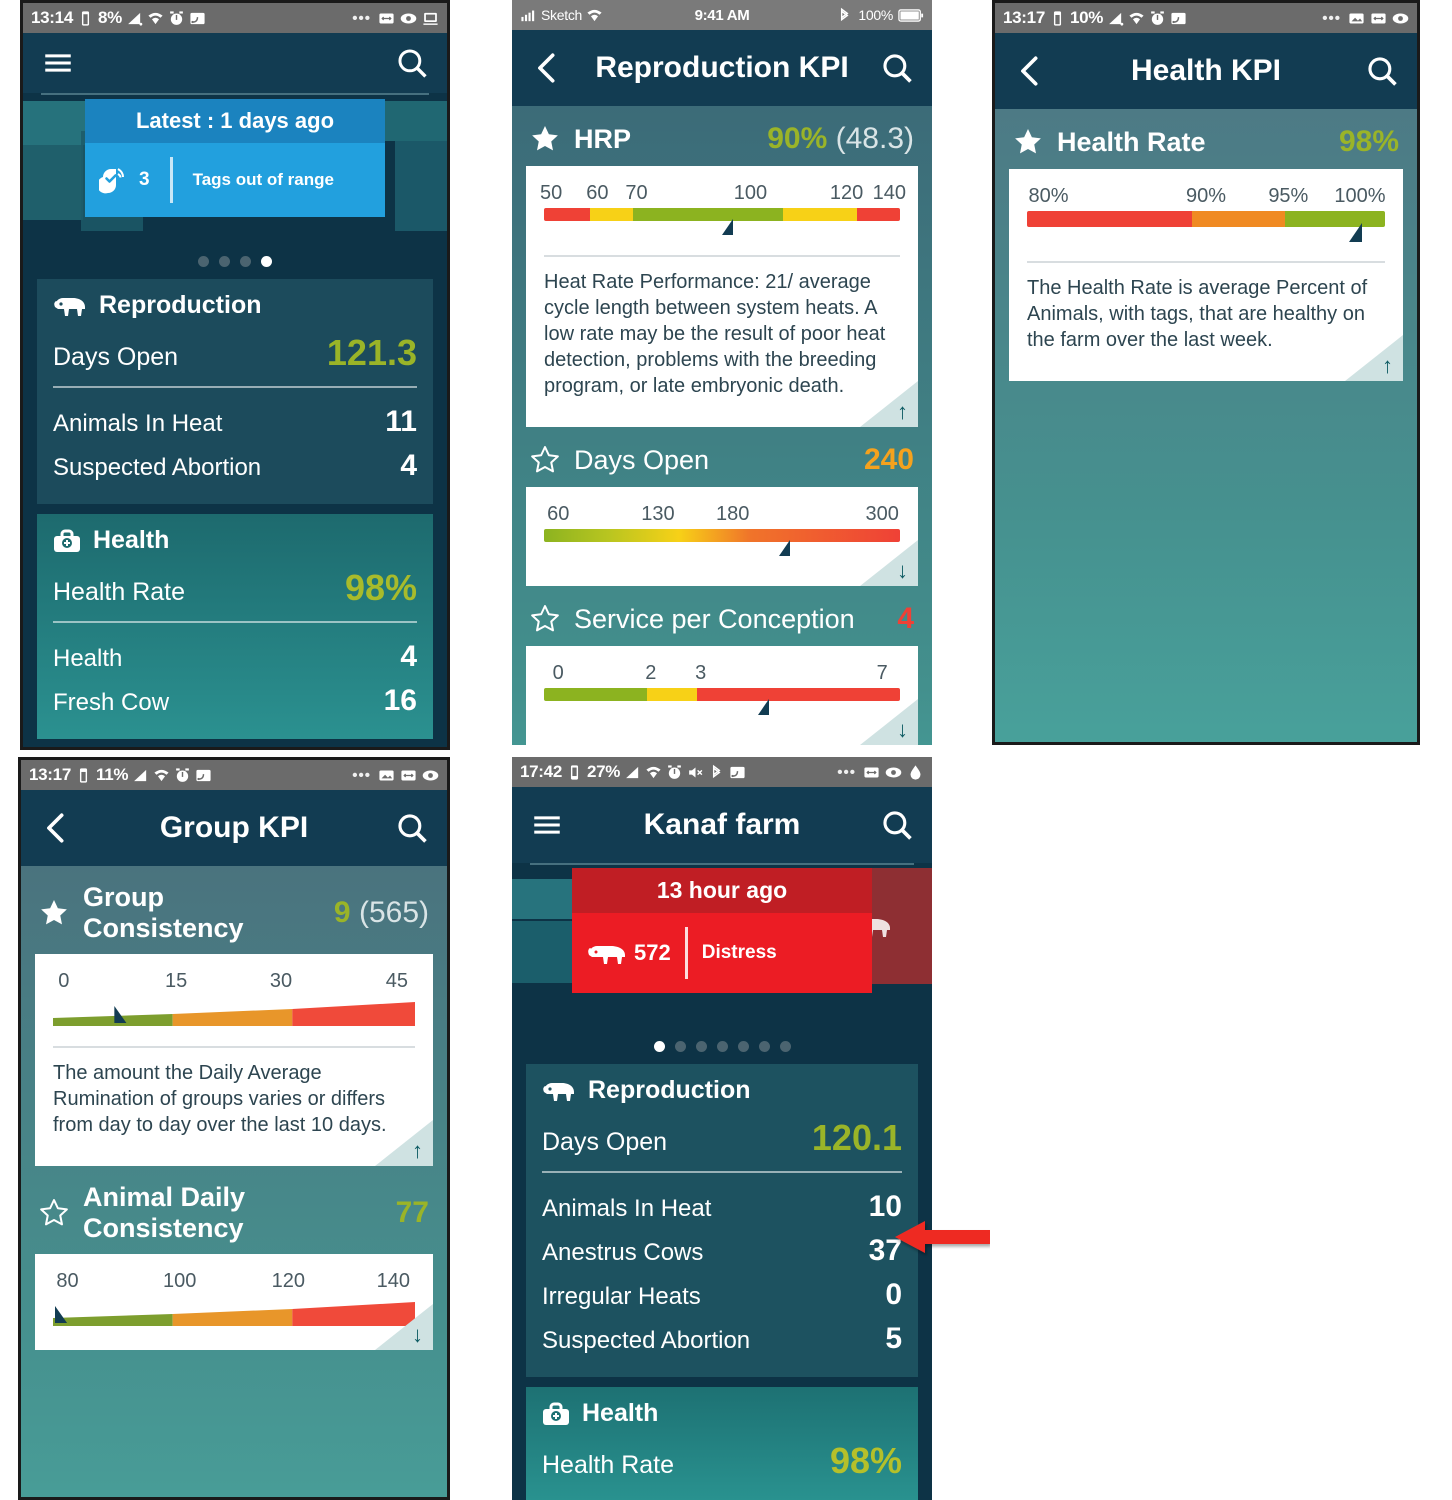 This screenshot has height=1500, width=1452. What do you see at coordinates (556, 1414) in the screenshot?
I see `medical-bag-icon` at bounding box center [556, 1414].